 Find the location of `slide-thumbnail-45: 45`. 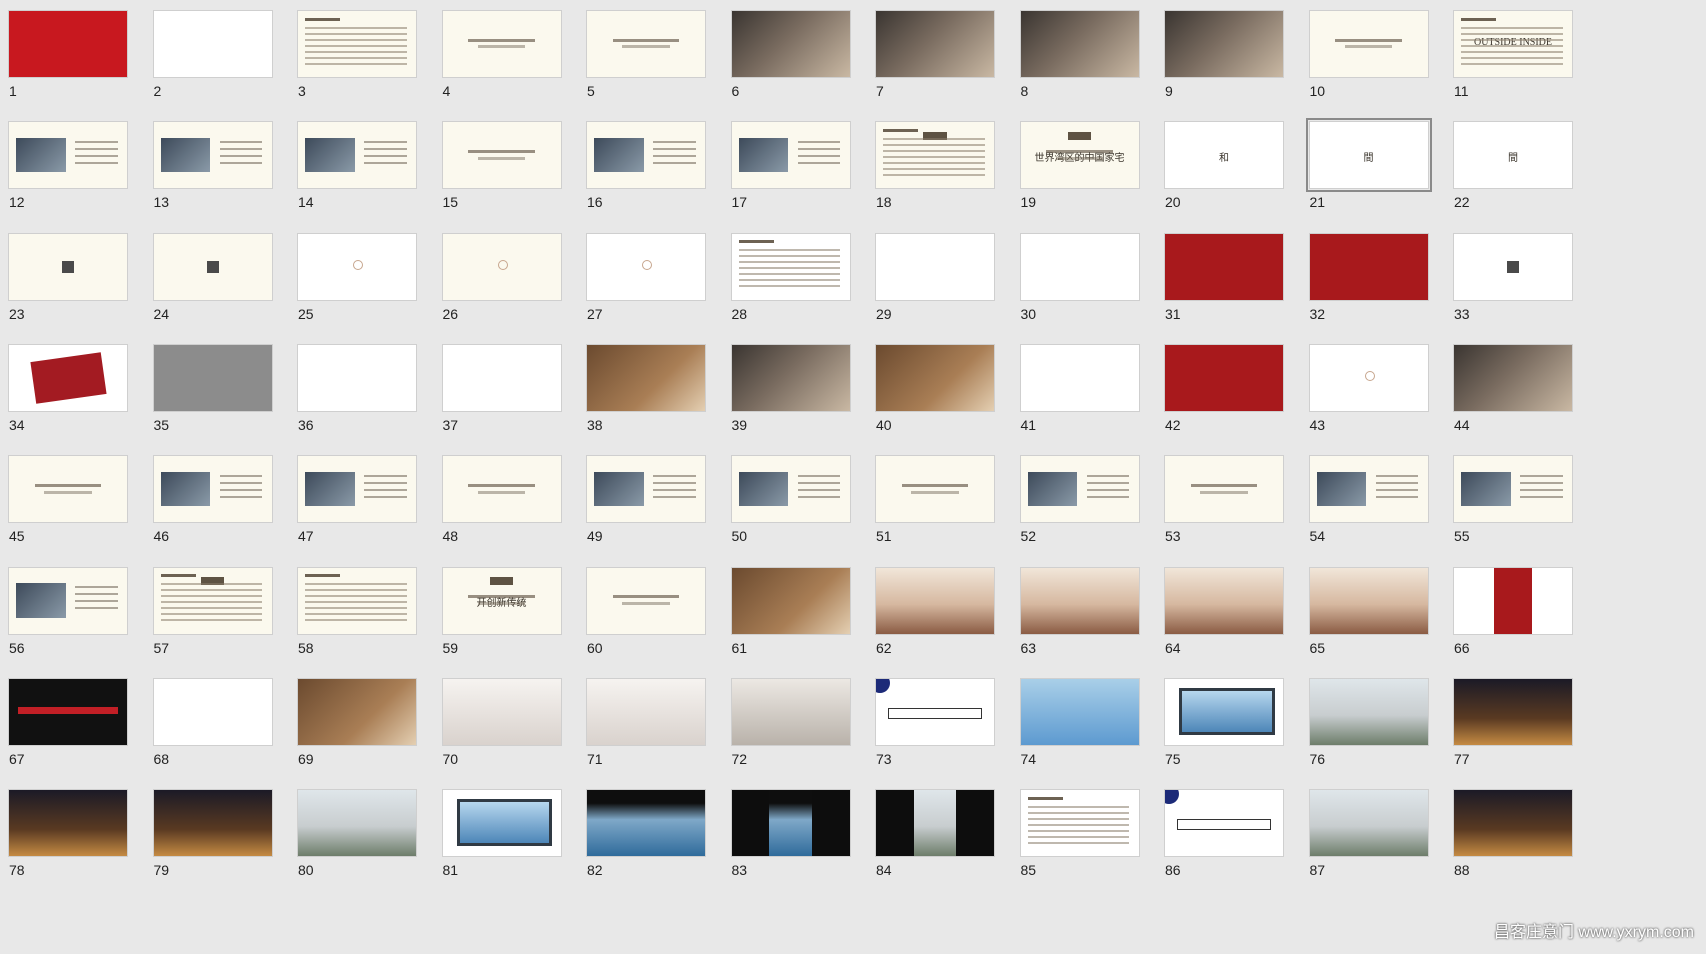

slide-thumbnail-45: 45 is located at coordinates (78, 505).